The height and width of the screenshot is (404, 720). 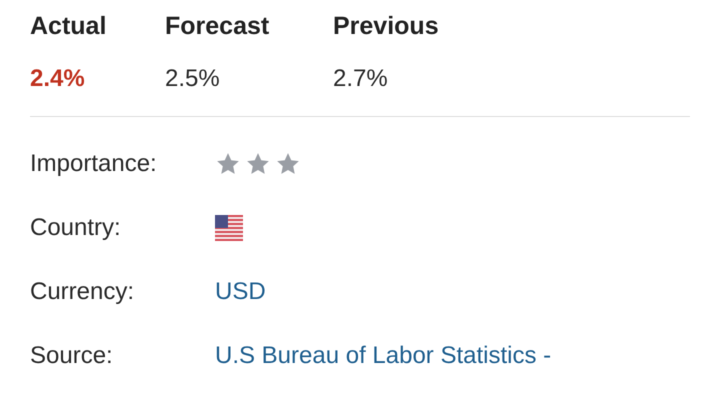 I want to click on detail-label: Currency:, so click(x=83, y=292).